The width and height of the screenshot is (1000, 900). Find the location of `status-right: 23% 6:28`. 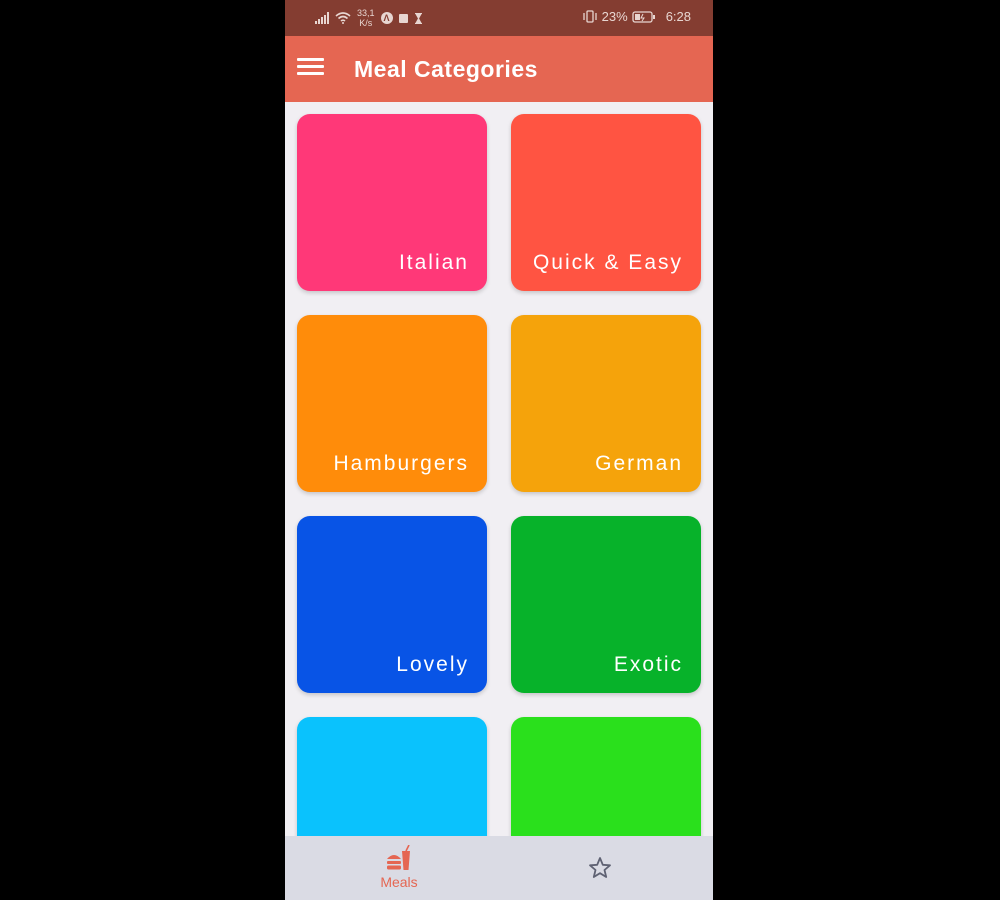

status-right: 23% 6:28 is located at coordinates (636, 16).